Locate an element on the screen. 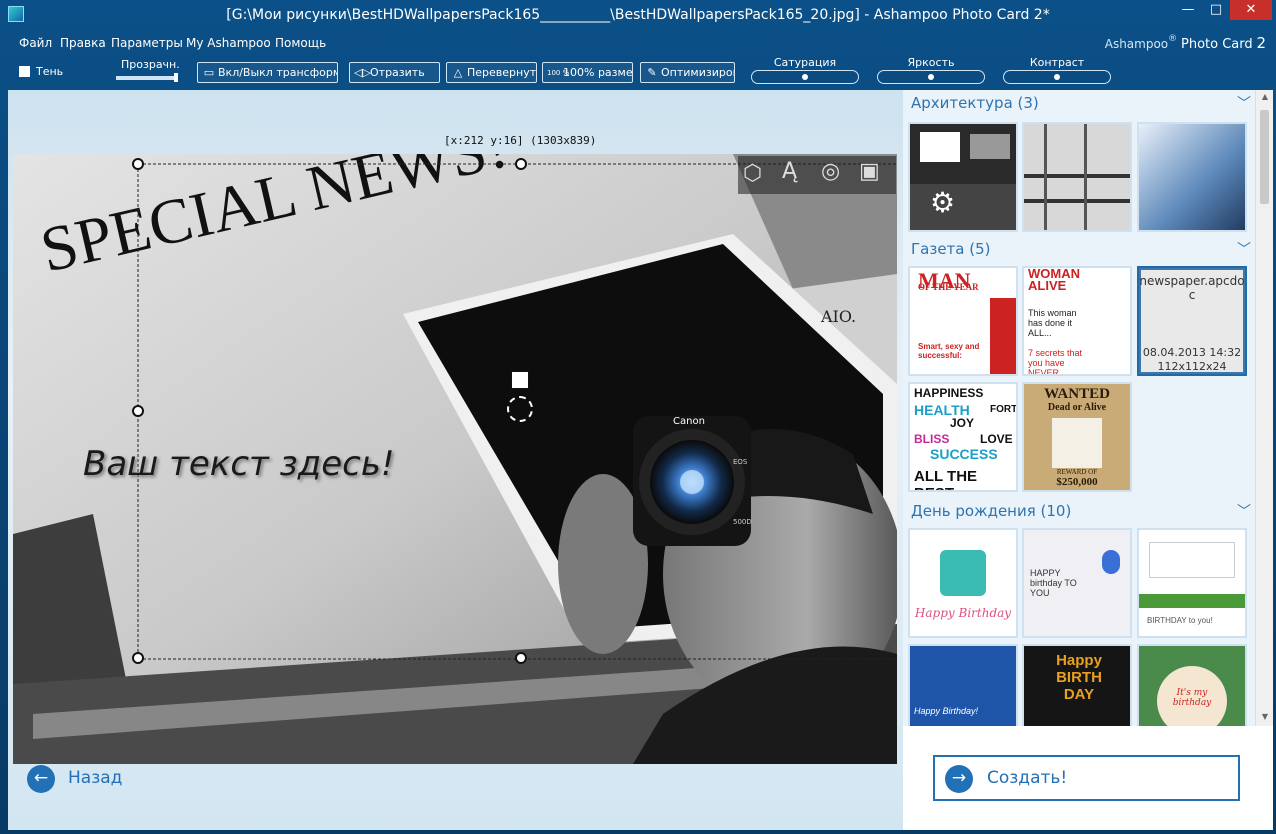 The image size is (1276, 834). picture-icon: ▣ is located at coordinates (869, 171).